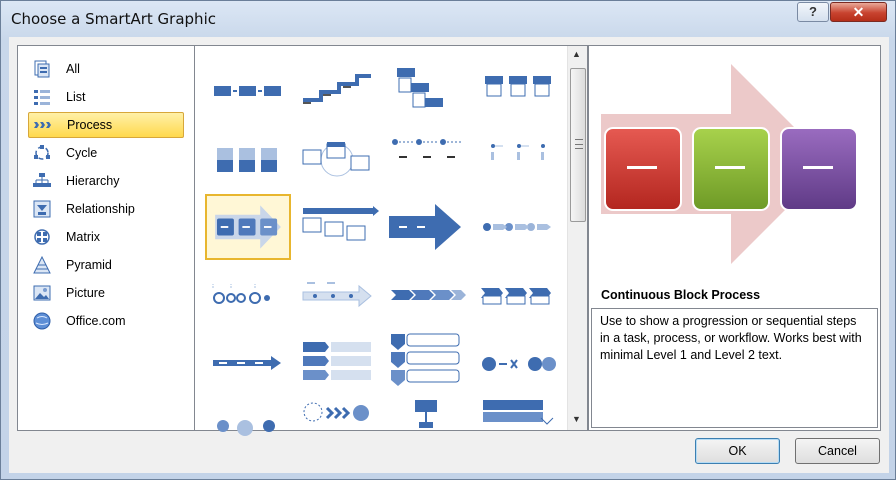  What do you see at coordinates (113, 19) in the screenshot?
I see `dialog-title: Choose a SmartArt Graphic` at bounding box center [113, 19].